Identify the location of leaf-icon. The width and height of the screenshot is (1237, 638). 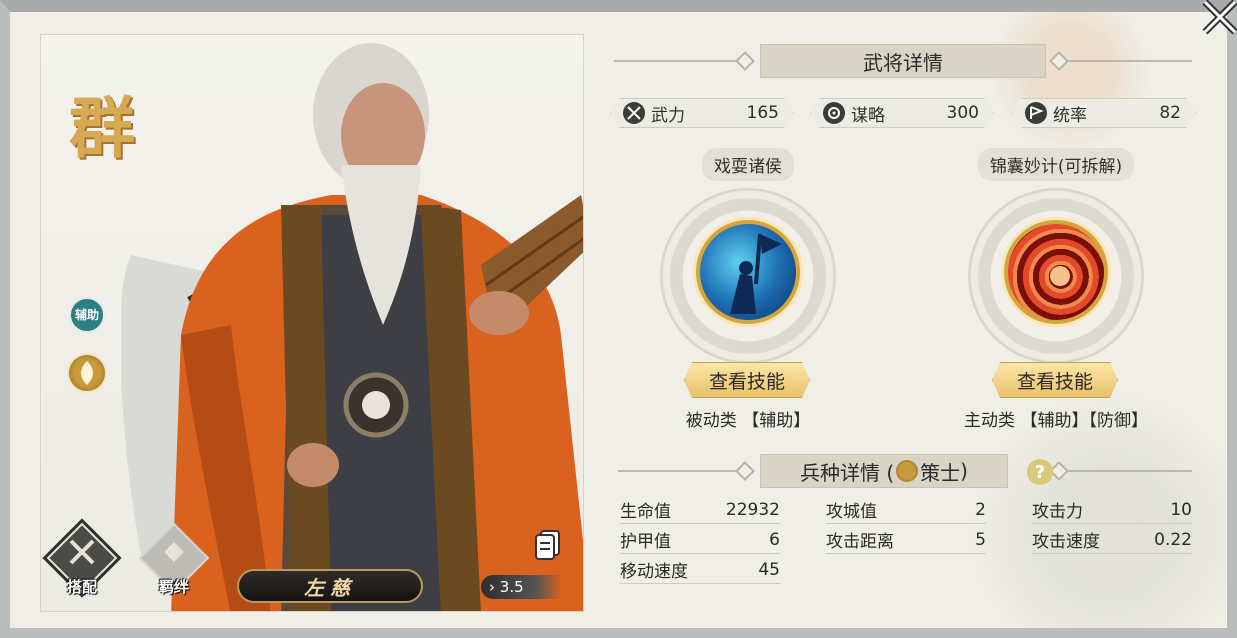
(87, 373).